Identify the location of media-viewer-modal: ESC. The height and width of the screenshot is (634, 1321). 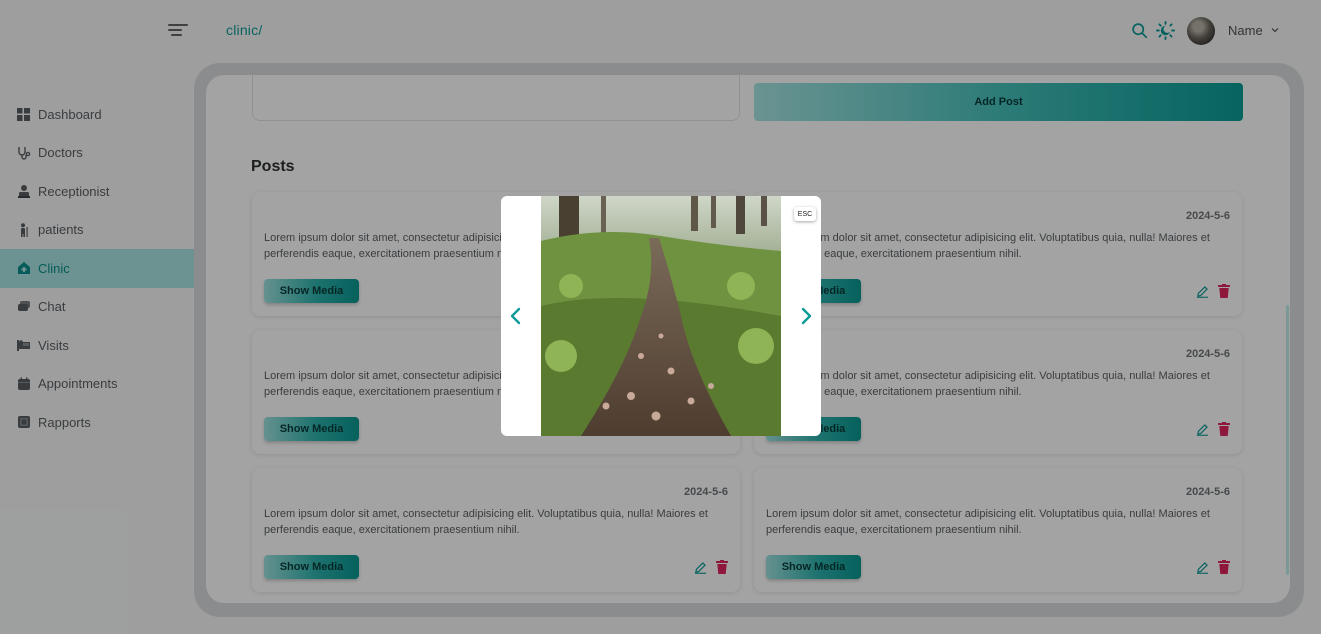
(661, 316).